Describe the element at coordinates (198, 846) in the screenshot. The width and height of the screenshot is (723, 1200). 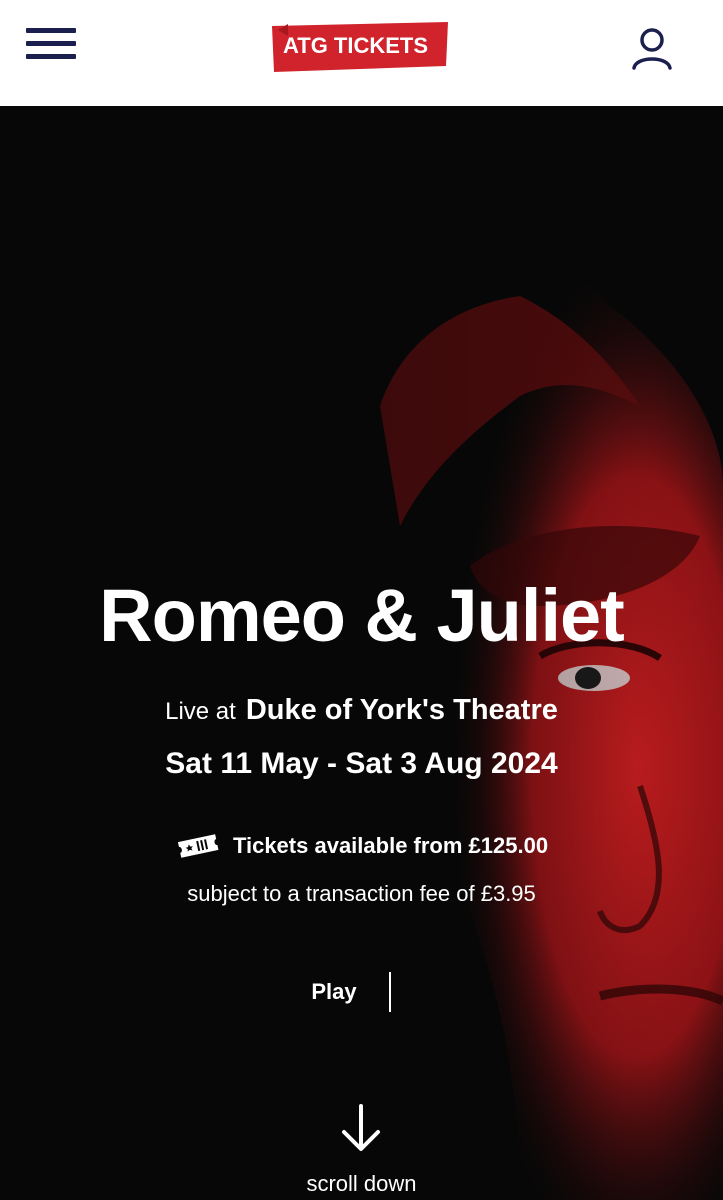
I see `ticket-icon` at that location.